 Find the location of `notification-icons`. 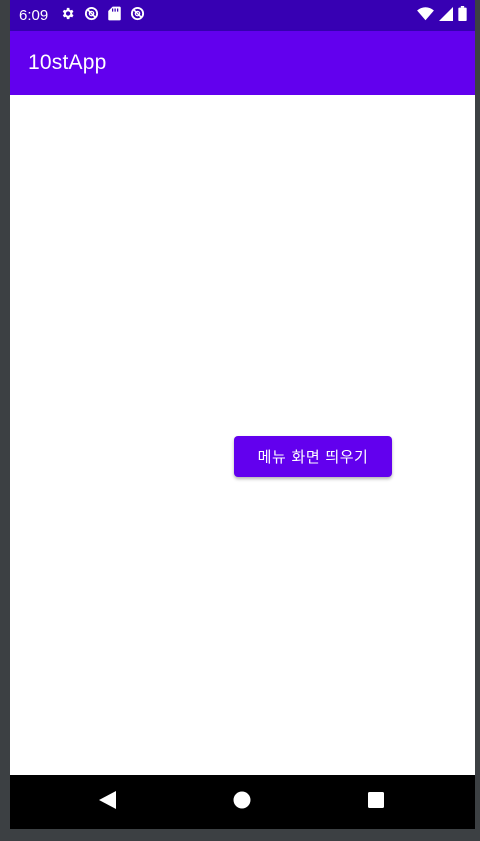

notification-icons is located at coordinates (102, 15).